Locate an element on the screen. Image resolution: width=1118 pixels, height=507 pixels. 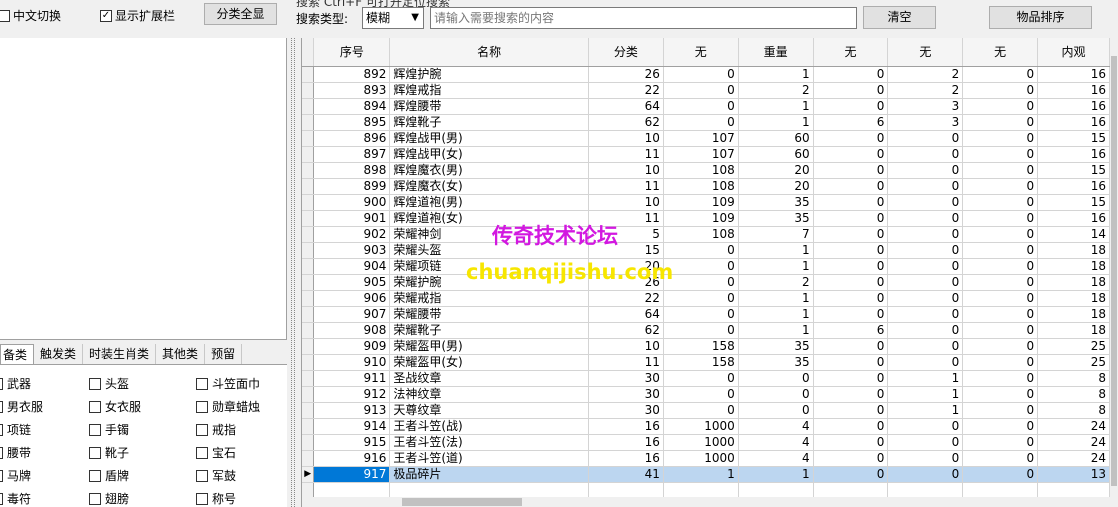
table-cell: 1 is located at coordinates (776, 250).